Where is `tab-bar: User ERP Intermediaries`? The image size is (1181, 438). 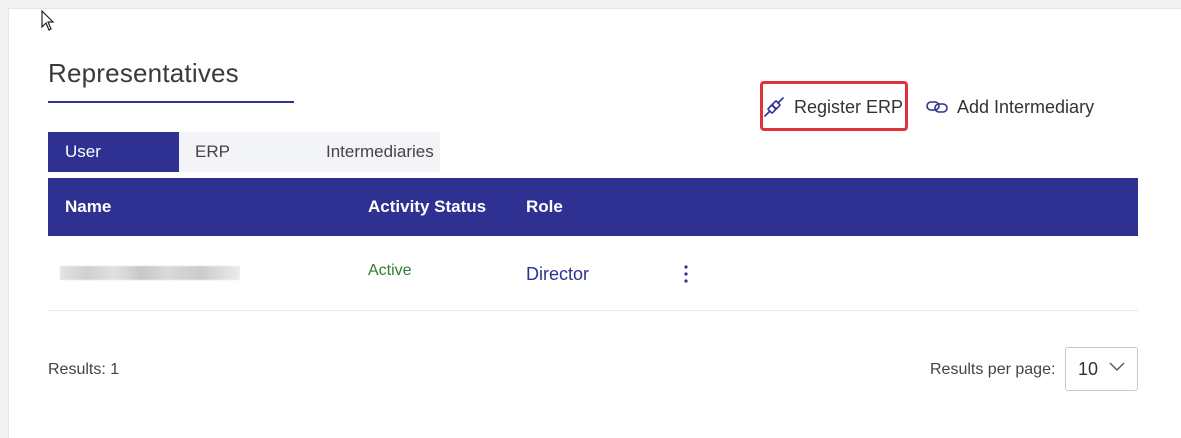
tab-bar: User ERP Intermediaries is located at coordinates (244, 152).